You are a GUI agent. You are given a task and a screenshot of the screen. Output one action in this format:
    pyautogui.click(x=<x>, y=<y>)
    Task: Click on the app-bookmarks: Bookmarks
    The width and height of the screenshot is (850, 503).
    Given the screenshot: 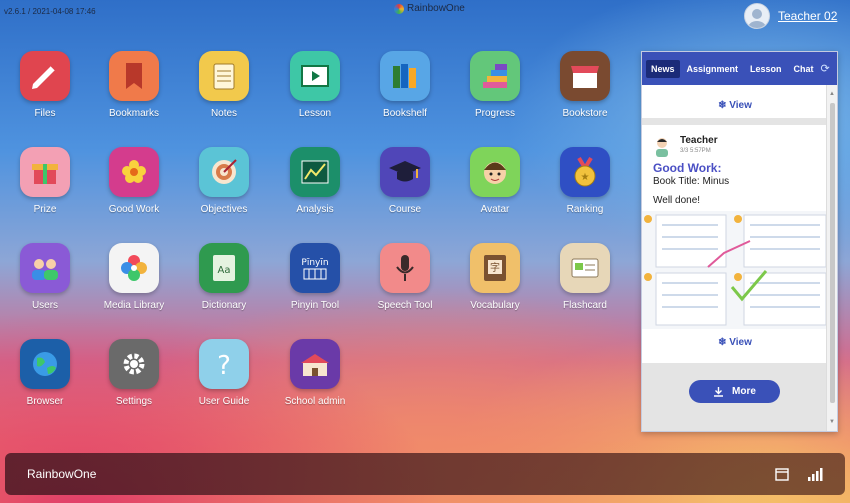 What is the action you would take?
    pyautogui.click(x=134, y=85)
    